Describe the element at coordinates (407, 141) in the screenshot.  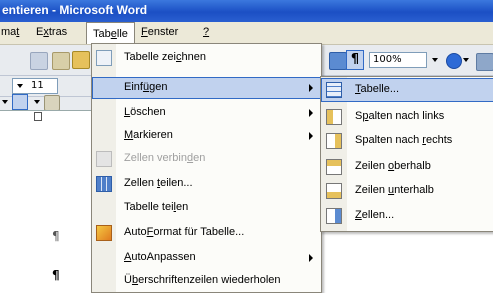
I see `submenu-item-columns-right: Spalten nach rechts` at that location.